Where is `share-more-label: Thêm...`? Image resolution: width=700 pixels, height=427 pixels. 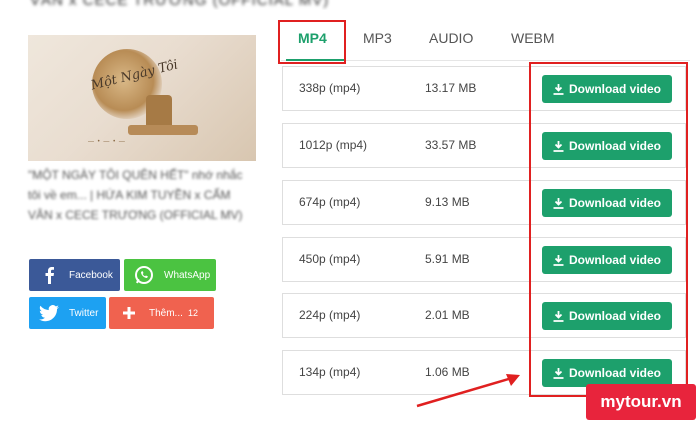
share-more-label: Thêm... is located at coordinates (166, 313).